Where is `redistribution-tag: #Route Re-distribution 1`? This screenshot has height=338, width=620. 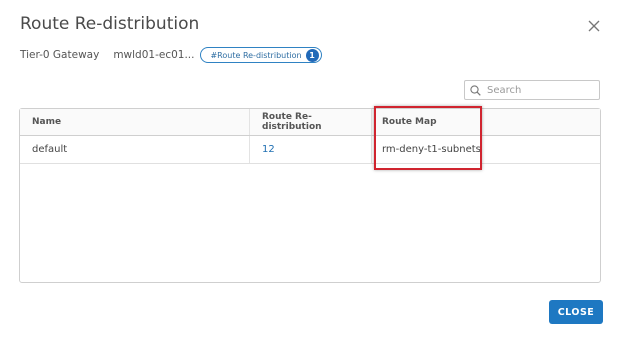
redistribution-tag: #Route Re-distribution 1 is located at coordinates (261, 55).